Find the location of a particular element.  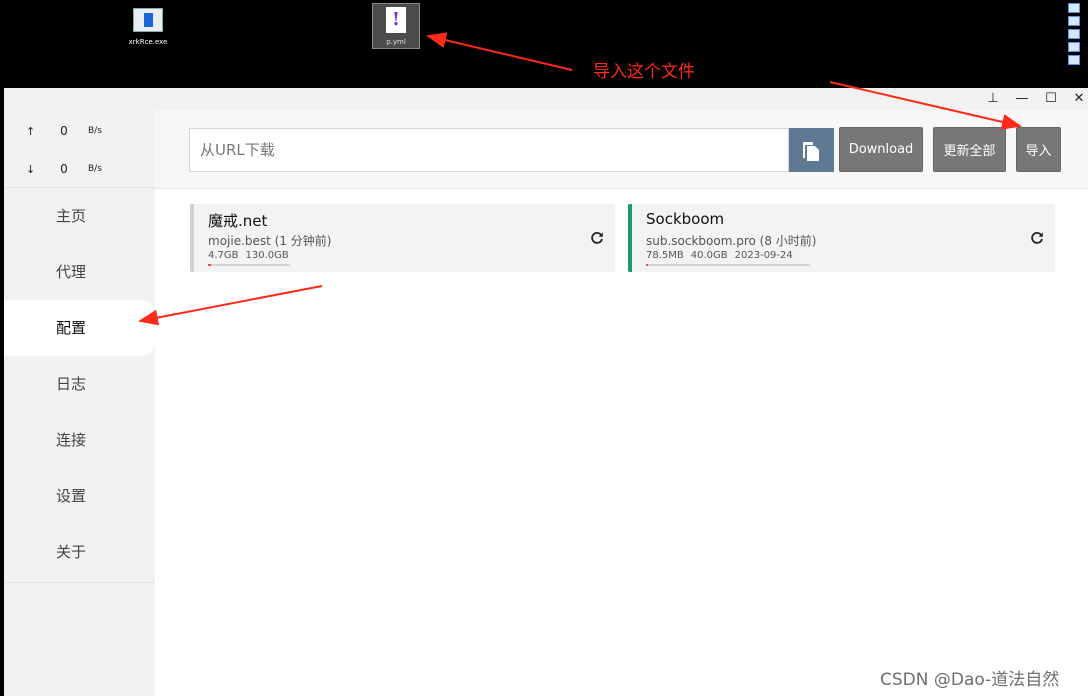

import-button: 导入 is located at coordinates (1038, 149).